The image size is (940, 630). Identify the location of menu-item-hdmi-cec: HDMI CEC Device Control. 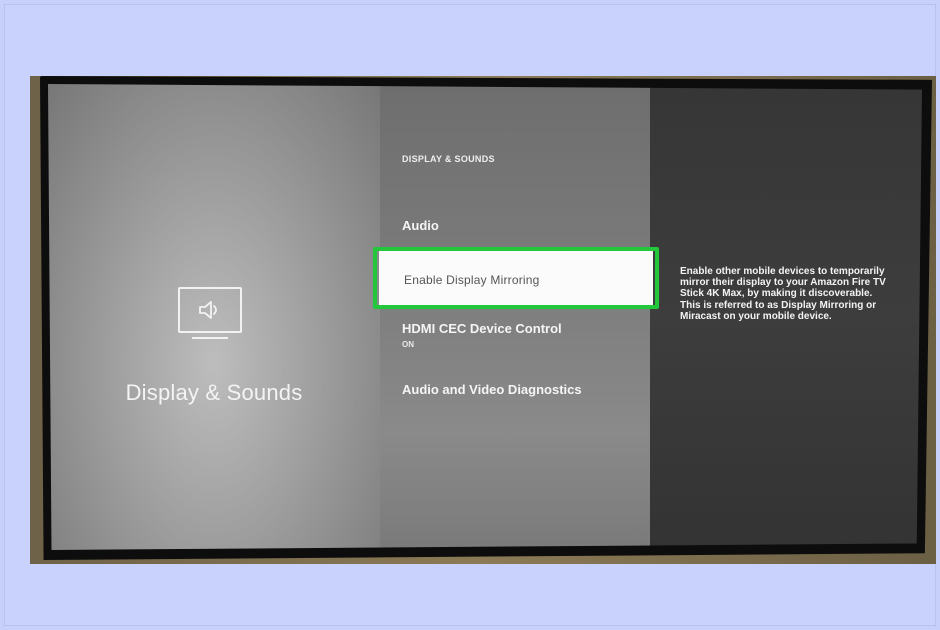
(482, 328).